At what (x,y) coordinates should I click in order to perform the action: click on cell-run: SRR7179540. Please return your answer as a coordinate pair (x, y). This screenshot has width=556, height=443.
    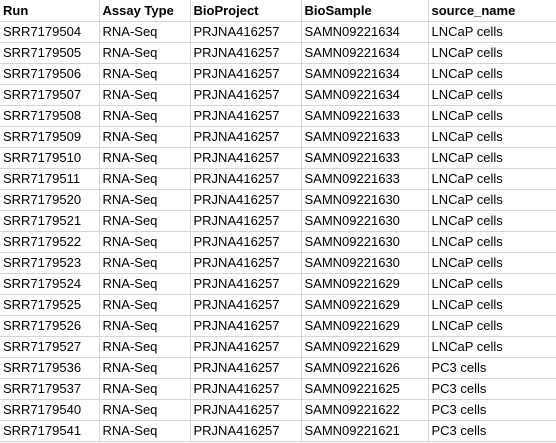
    Looking at the image, I should click on (50, 409).